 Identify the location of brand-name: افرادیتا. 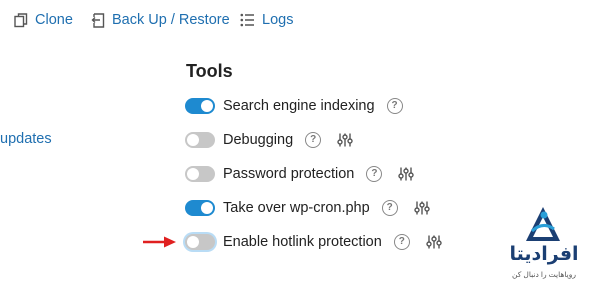
(544, 254).